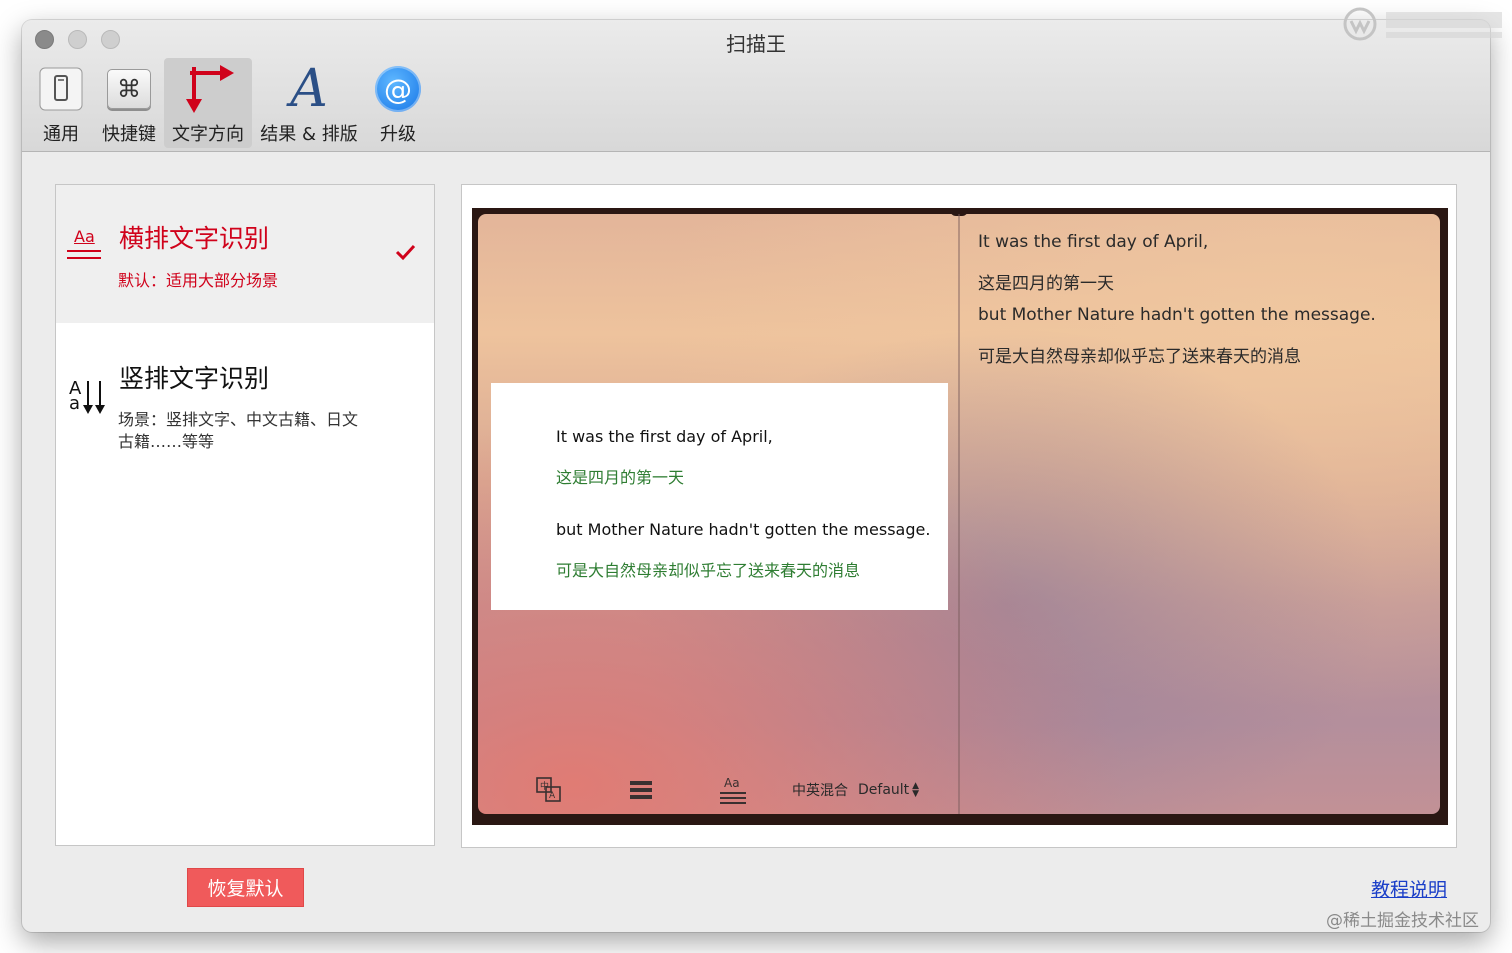  What do you see at coordinates (1409, 888) in the screenshot?
I see `tutorial-link: 教程说明` at bounding box center [1409, 888].